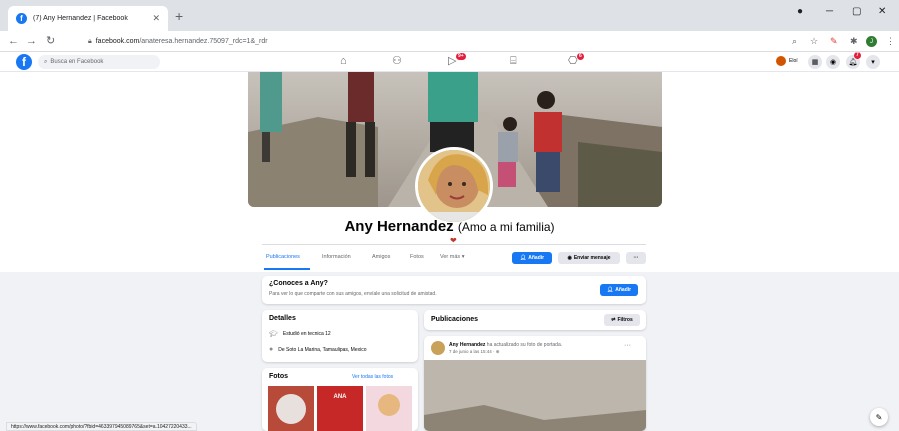 Image resolution: width=899 pixels, height=431 pixels. What do you see at coordinates (513, 61) in the screenshot?
I see `marketplace-icon: ⌸` at bounding box center [513, 61].